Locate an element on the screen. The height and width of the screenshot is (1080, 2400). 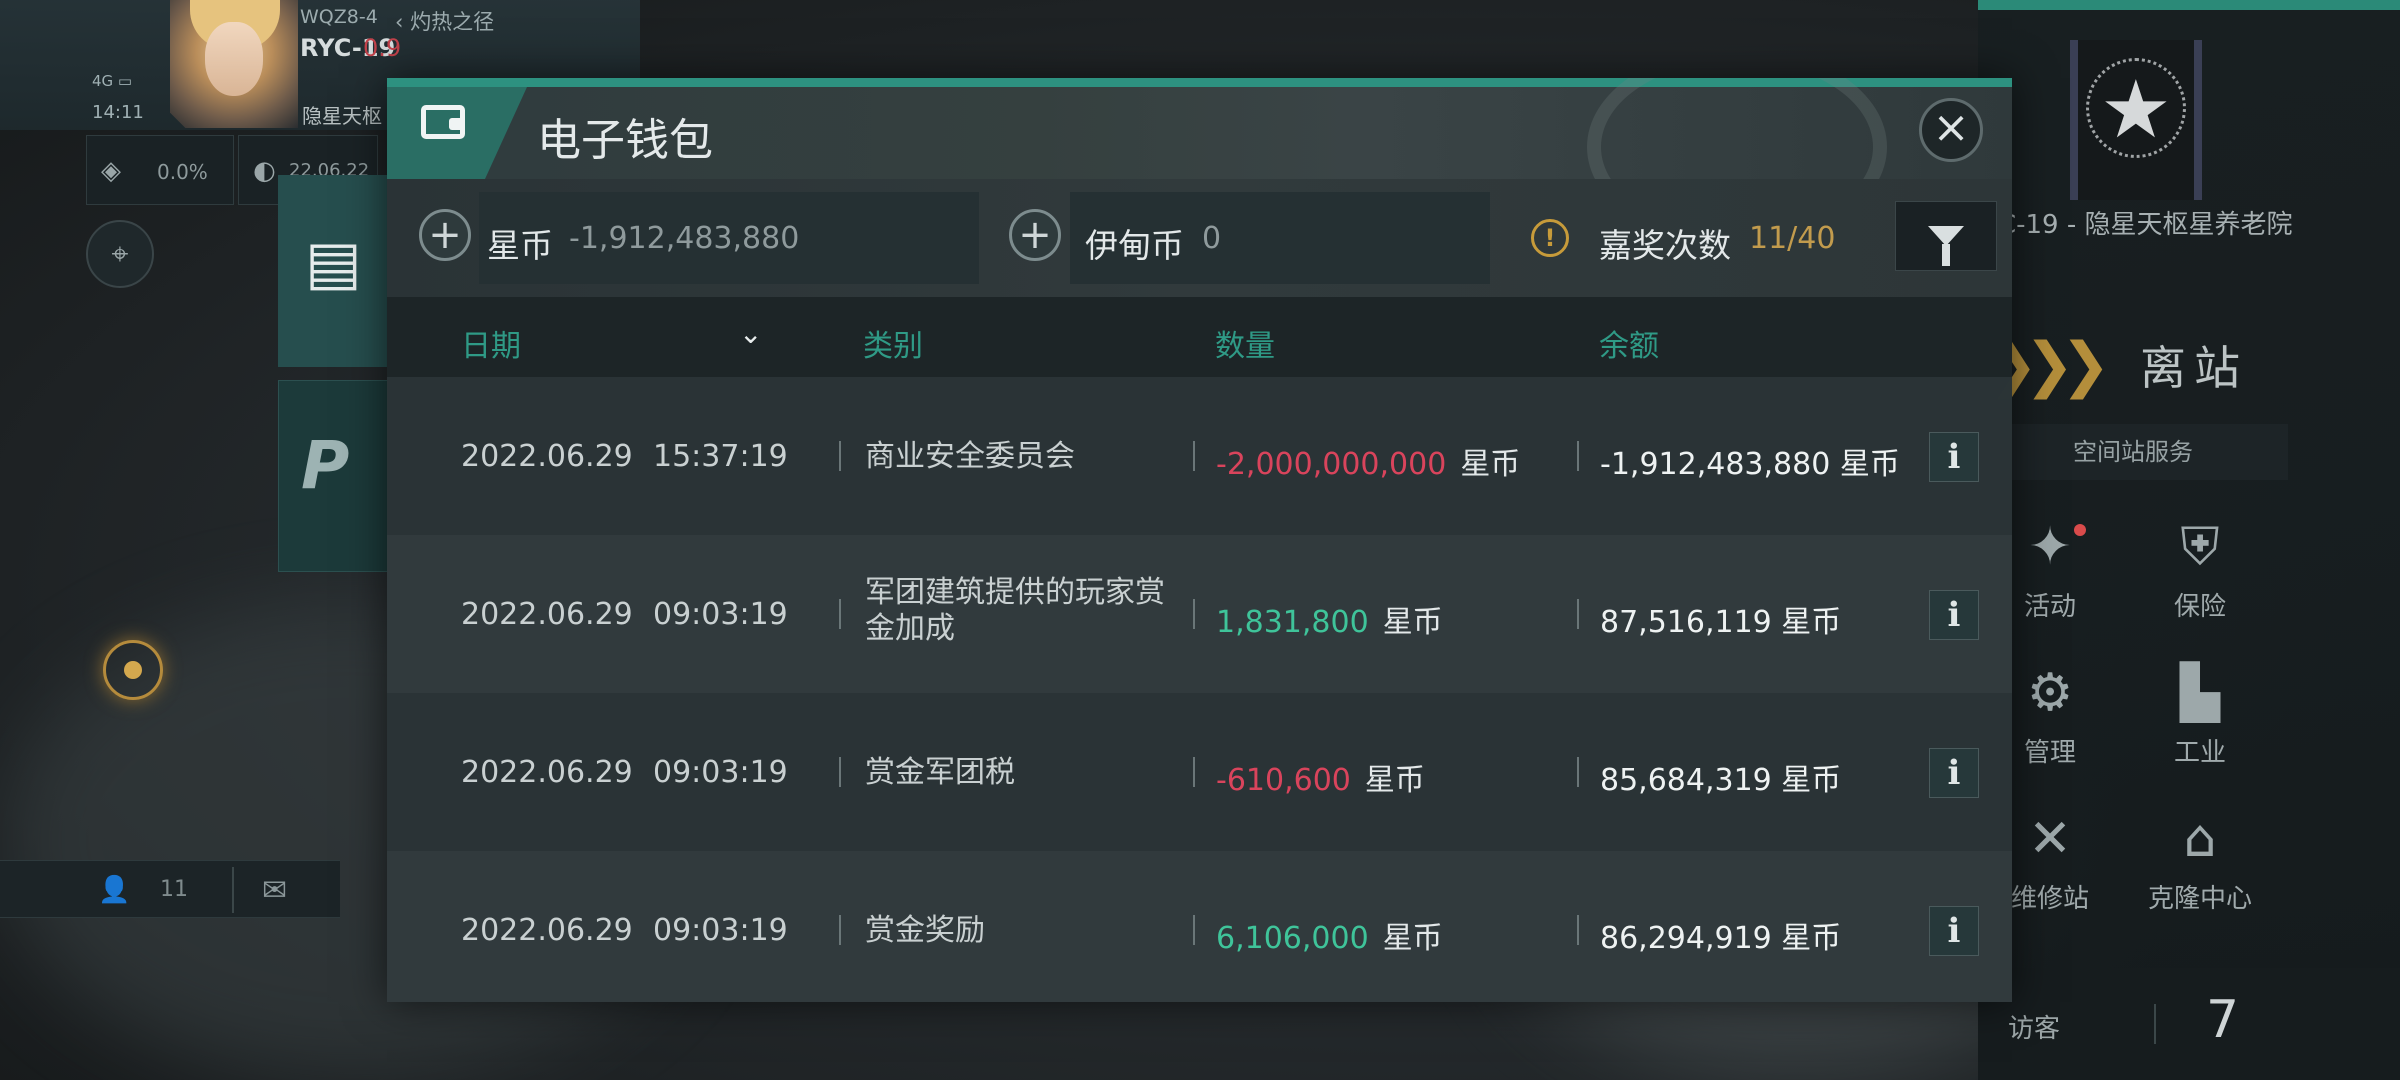
column-category: 类别 is located at coordinates (893, 343).